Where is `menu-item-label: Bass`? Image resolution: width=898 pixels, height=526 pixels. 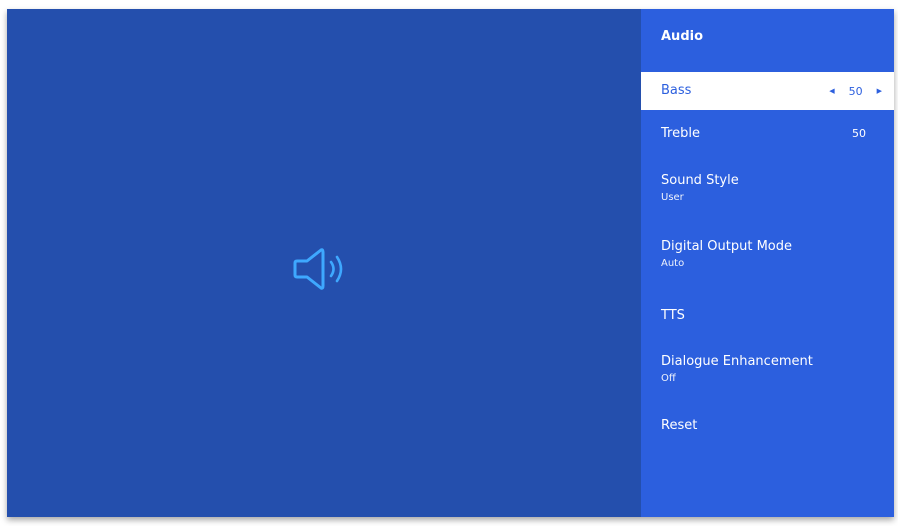 menu-item-label: Bass is located at coordinates (676, 90).